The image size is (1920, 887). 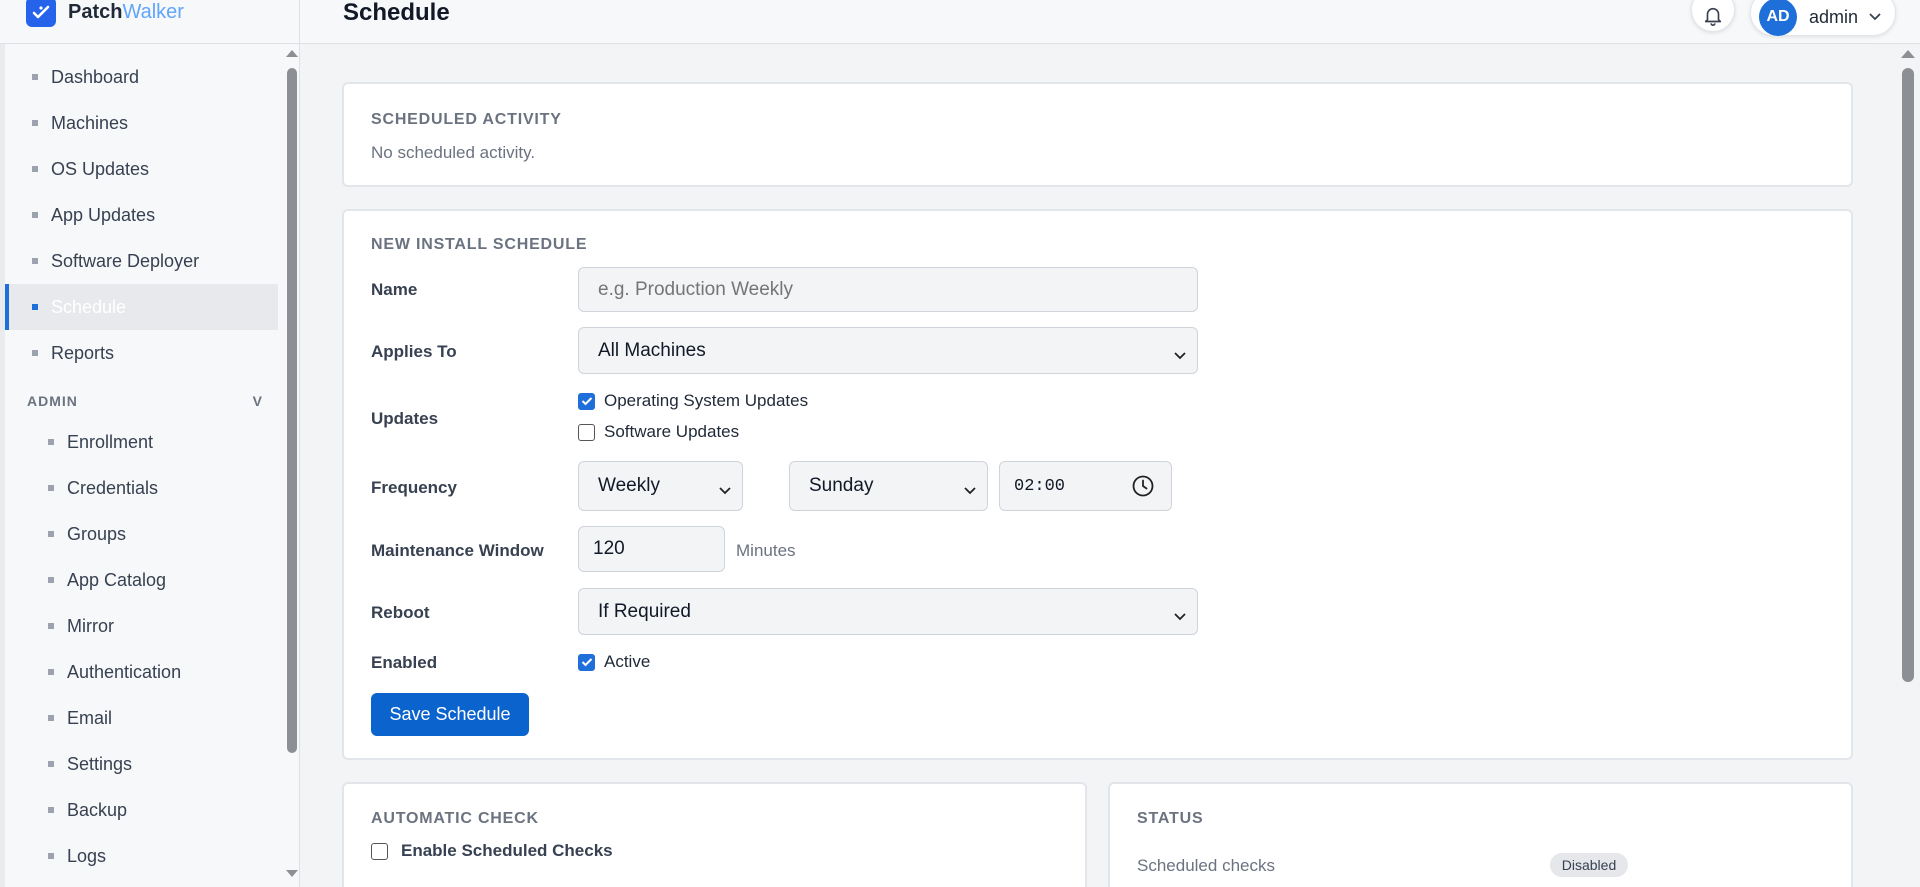 I want to click on sidebar-item-reports: Reports, so click(x=141, y=353).